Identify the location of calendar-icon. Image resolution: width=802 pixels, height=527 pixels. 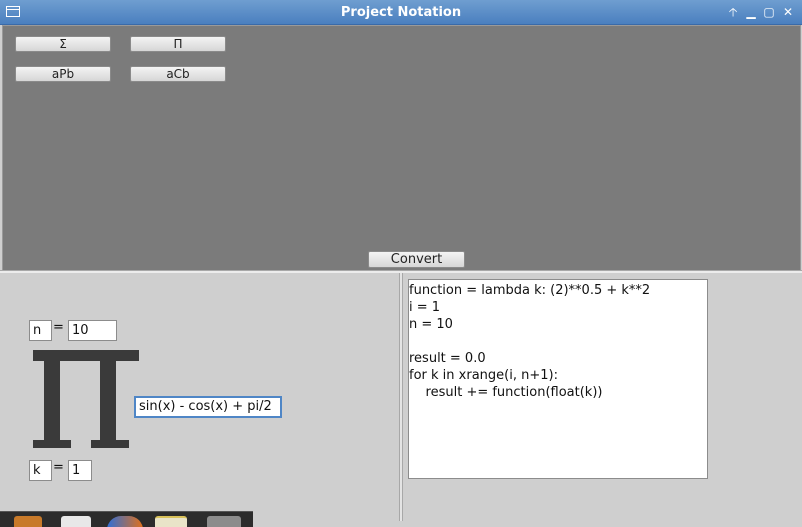
(171, 521).